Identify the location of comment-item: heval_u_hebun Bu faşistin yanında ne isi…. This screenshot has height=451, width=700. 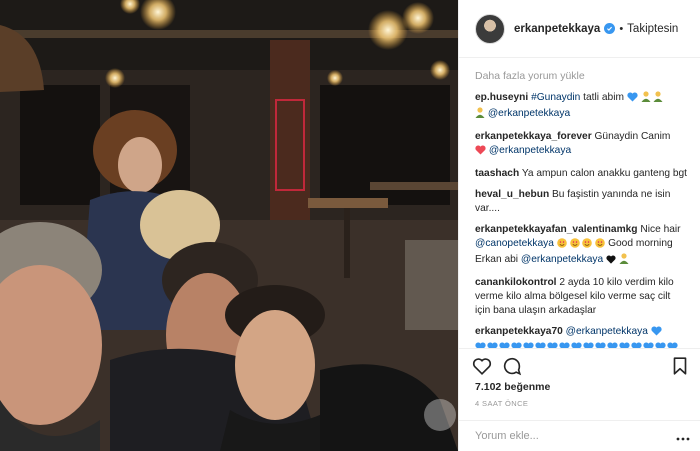
(581, 202).